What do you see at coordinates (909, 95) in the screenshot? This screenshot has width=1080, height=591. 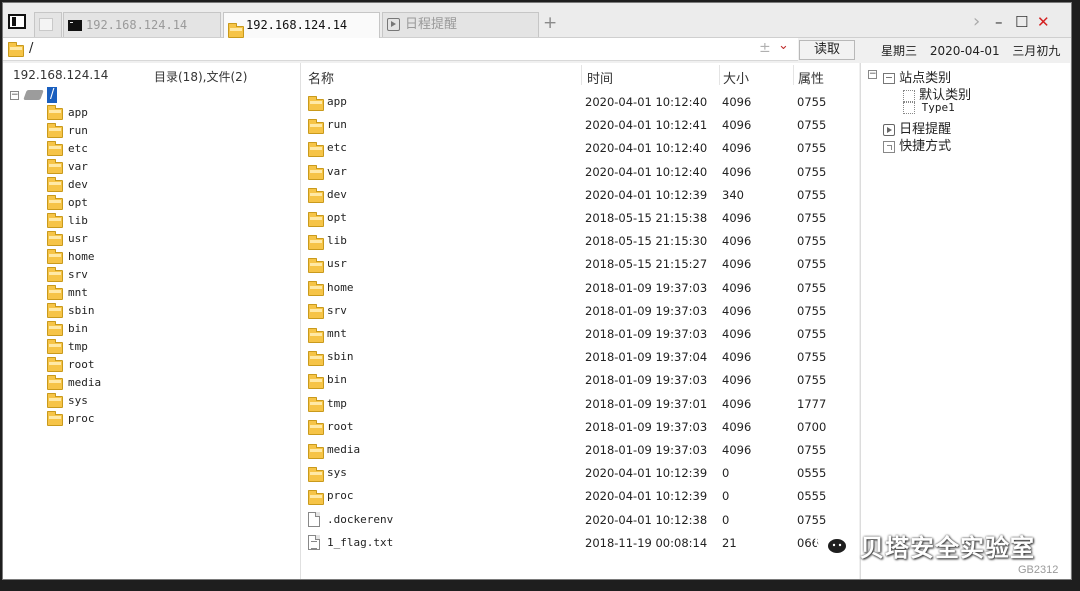 I see `category-icon` at bounding box center [909, 95].